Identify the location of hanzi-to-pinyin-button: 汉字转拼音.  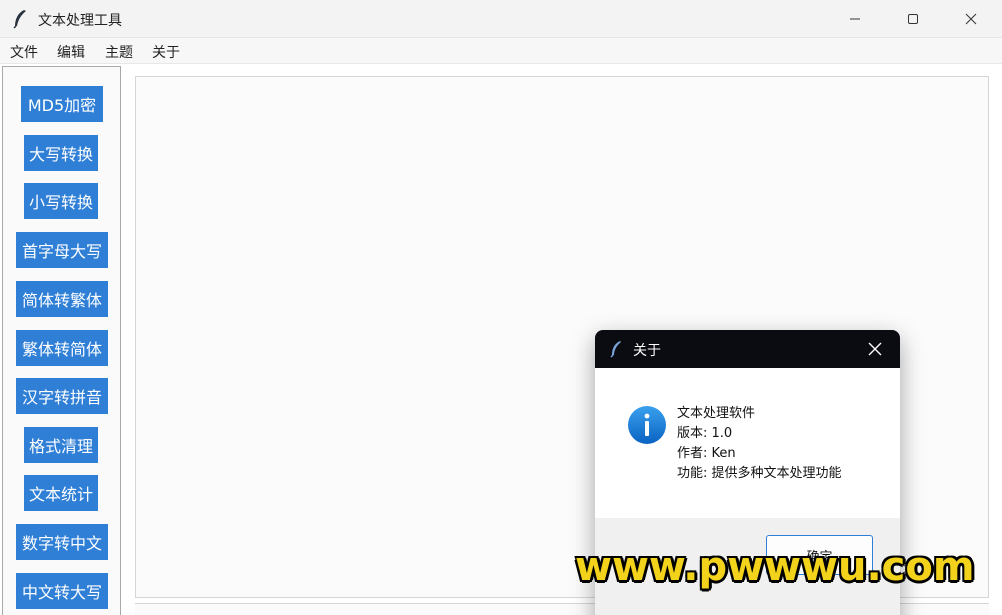
(62, 396).